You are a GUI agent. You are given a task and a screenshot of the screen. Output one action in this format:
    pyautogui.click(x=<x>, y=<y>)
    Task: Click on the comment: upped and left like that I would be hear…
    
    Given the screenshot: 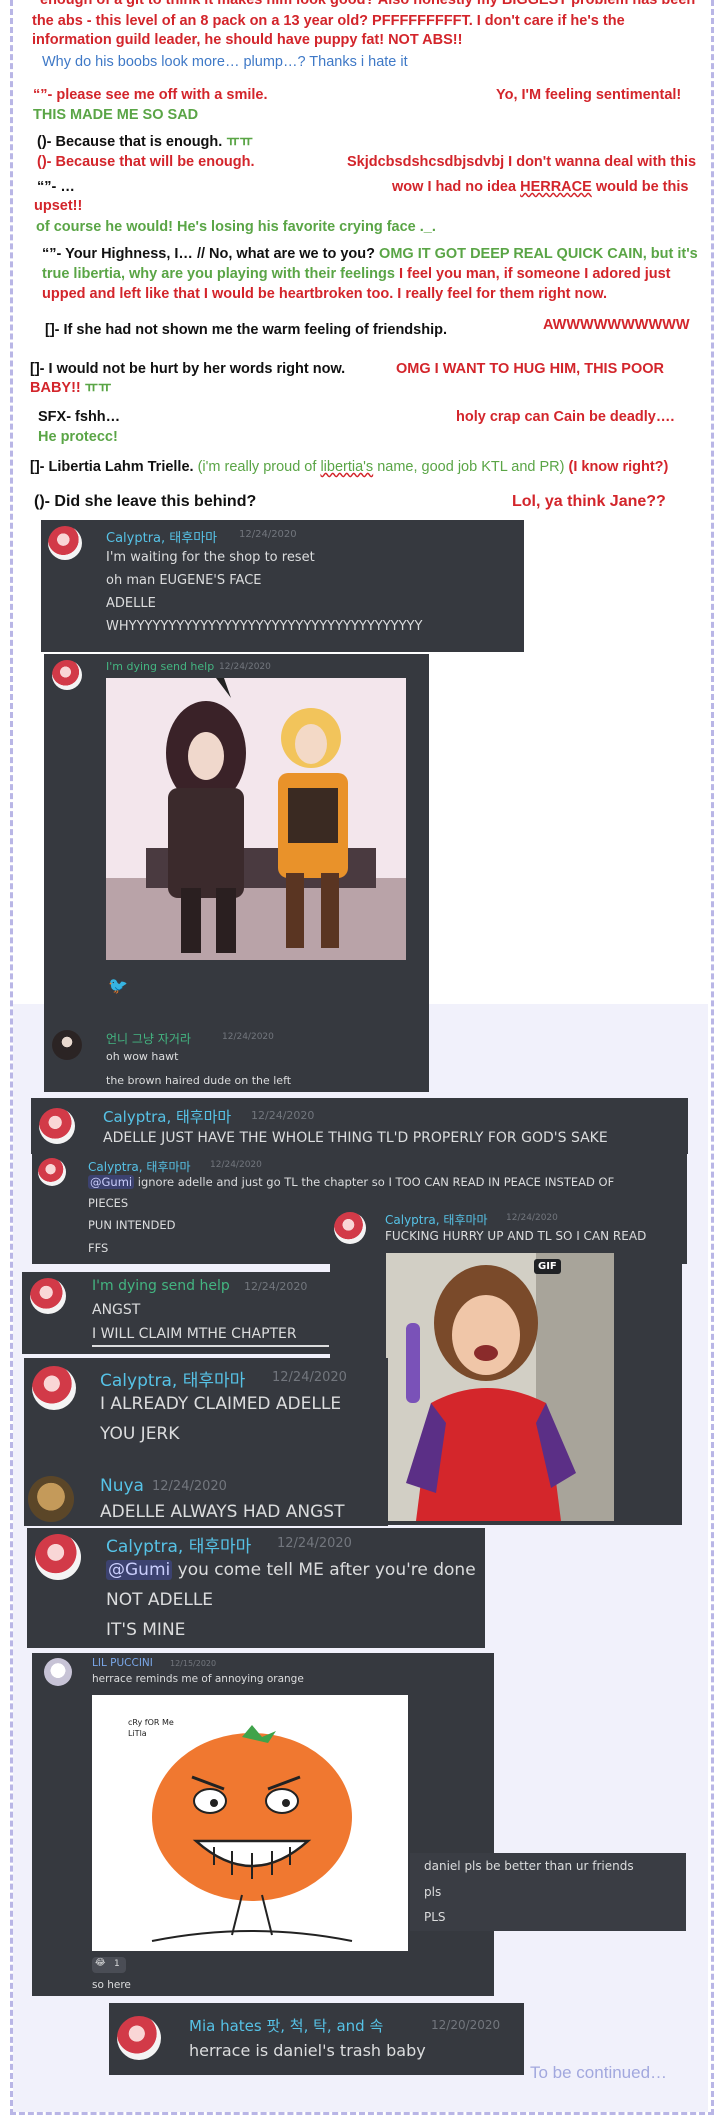 What is the action you would take?
    pyautogui.click(x=325, y=294)
    